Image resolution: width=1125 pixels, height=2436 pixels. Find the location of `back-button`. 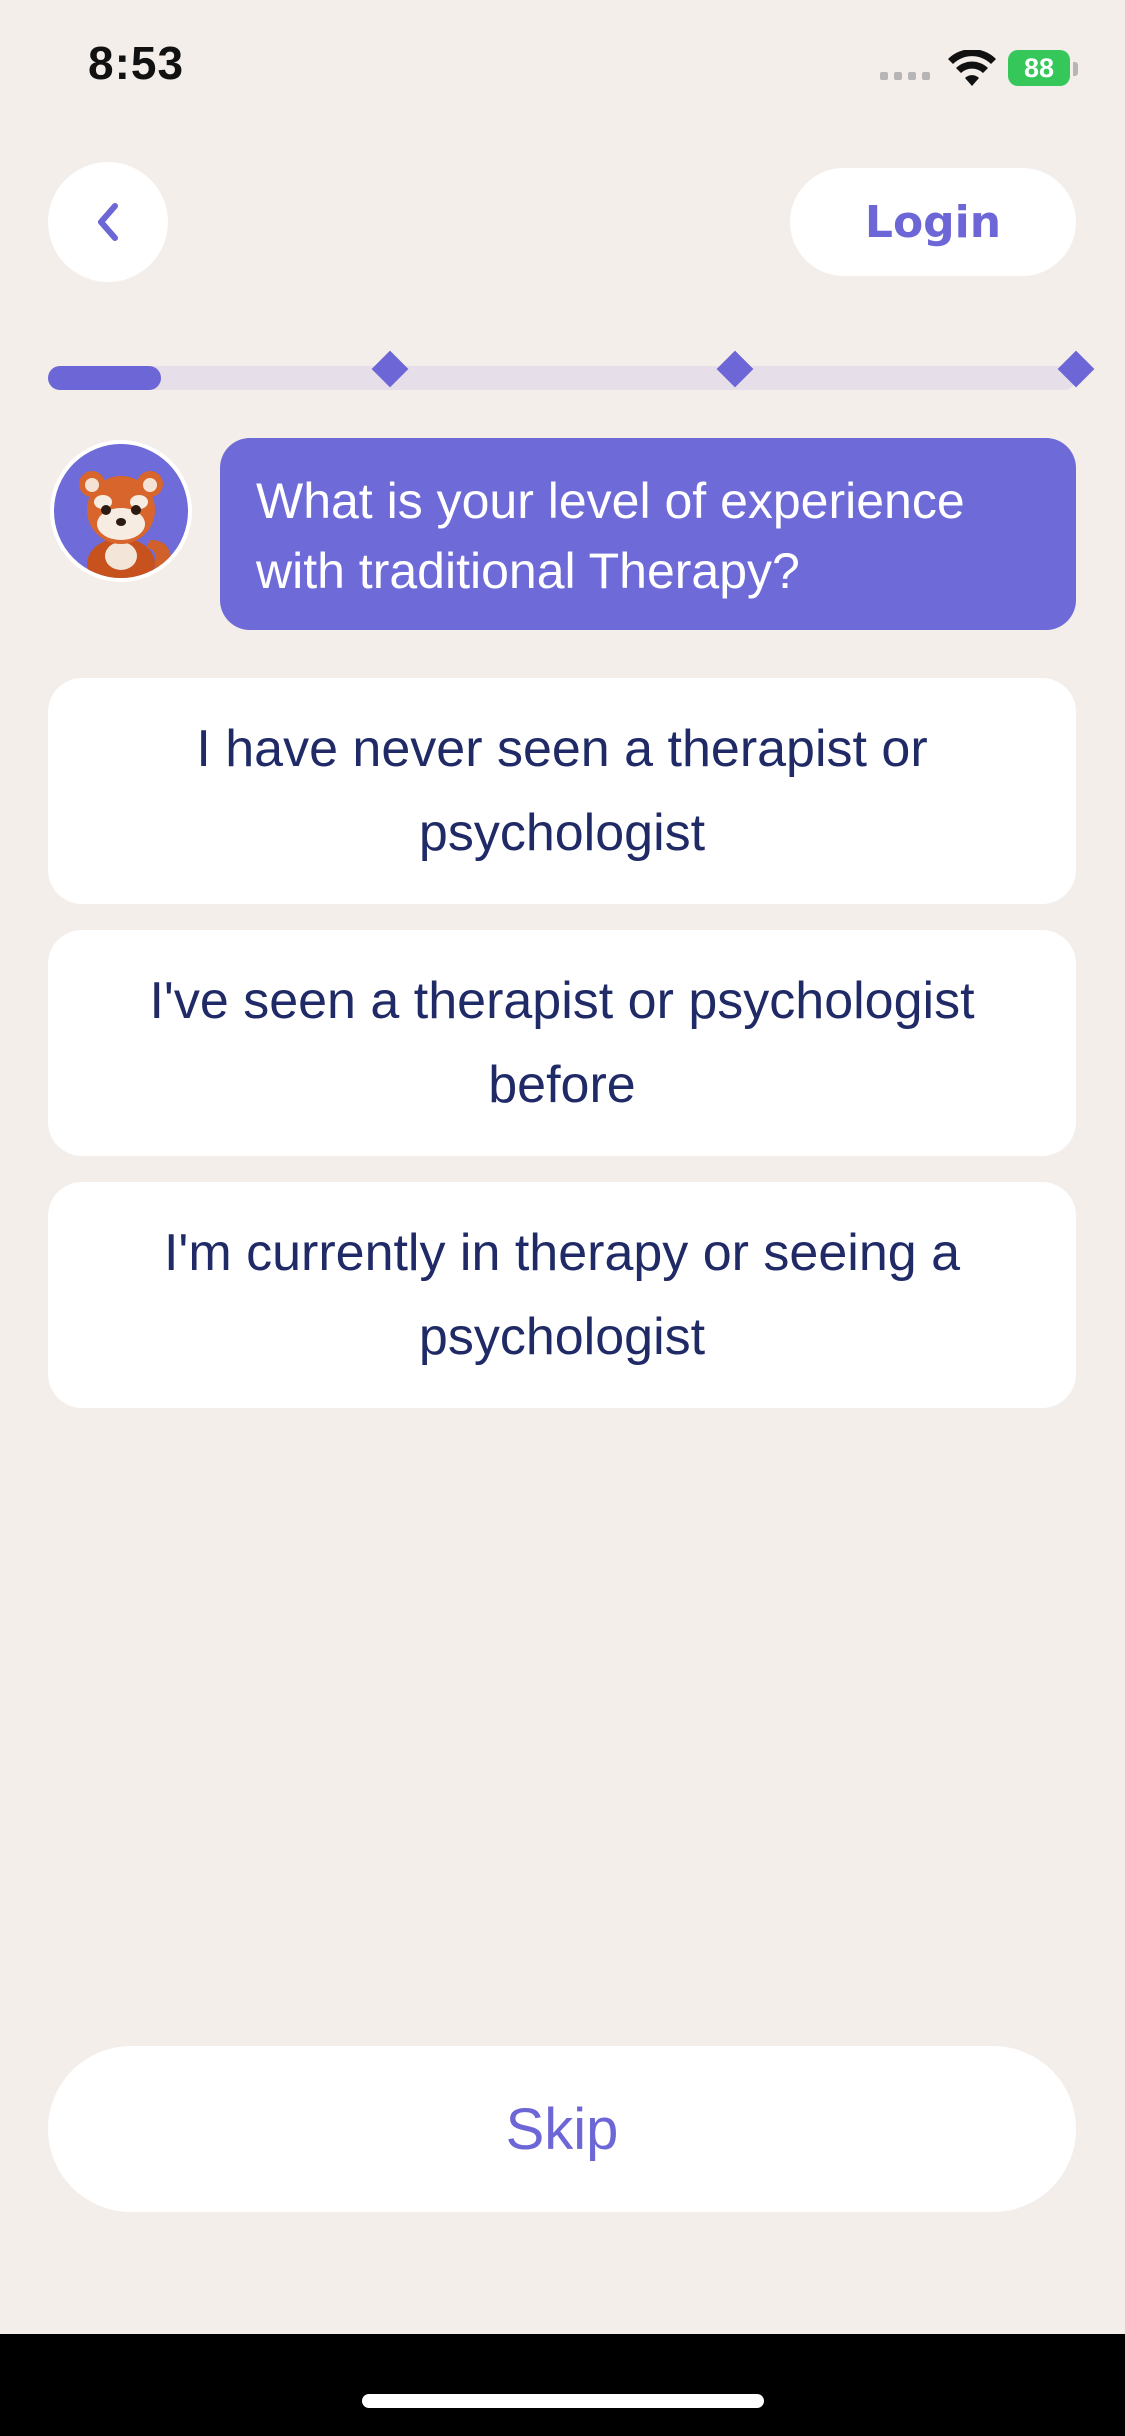

back-button is located at coordinates (108, 222).